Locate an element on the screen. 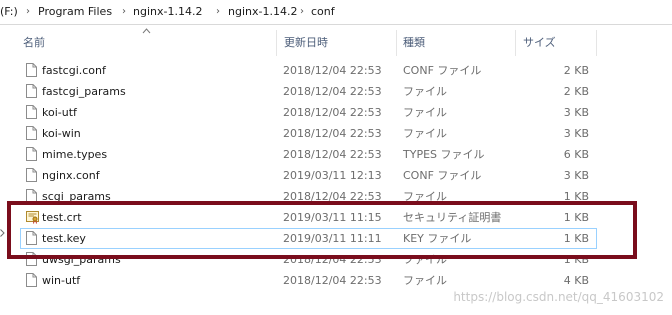  file-name: test.crt is located at coordinates (62, 217).